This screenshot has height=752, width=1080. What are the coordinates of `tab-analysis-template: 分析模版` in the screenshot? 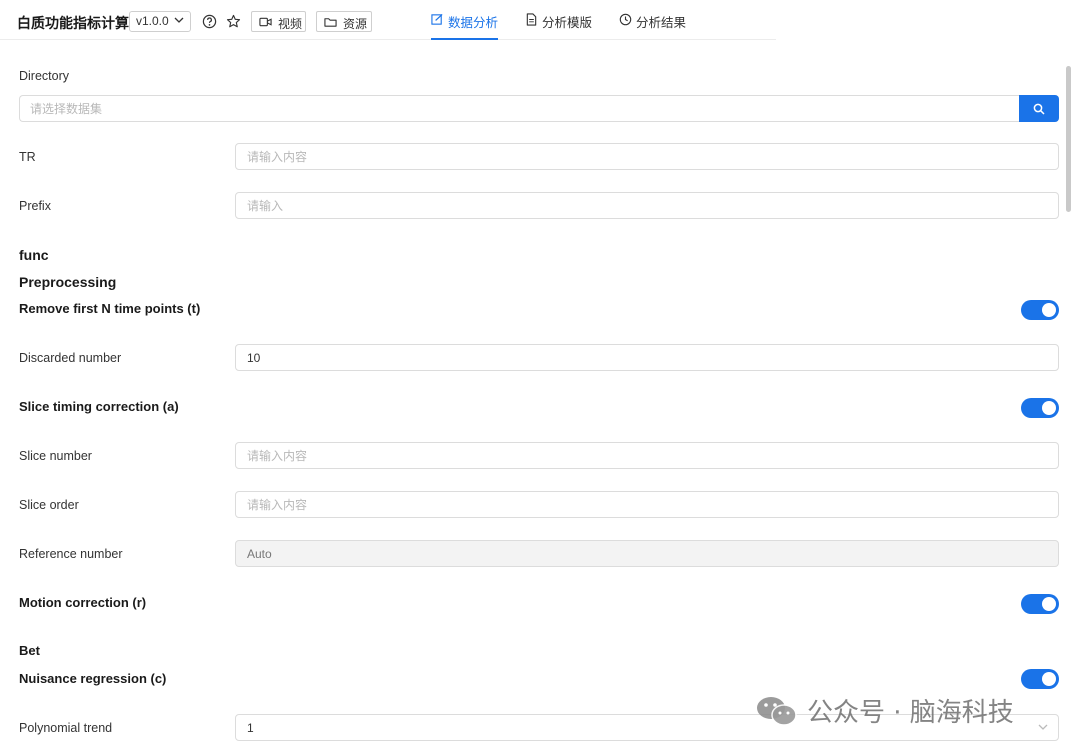 It's located at (560, 26).